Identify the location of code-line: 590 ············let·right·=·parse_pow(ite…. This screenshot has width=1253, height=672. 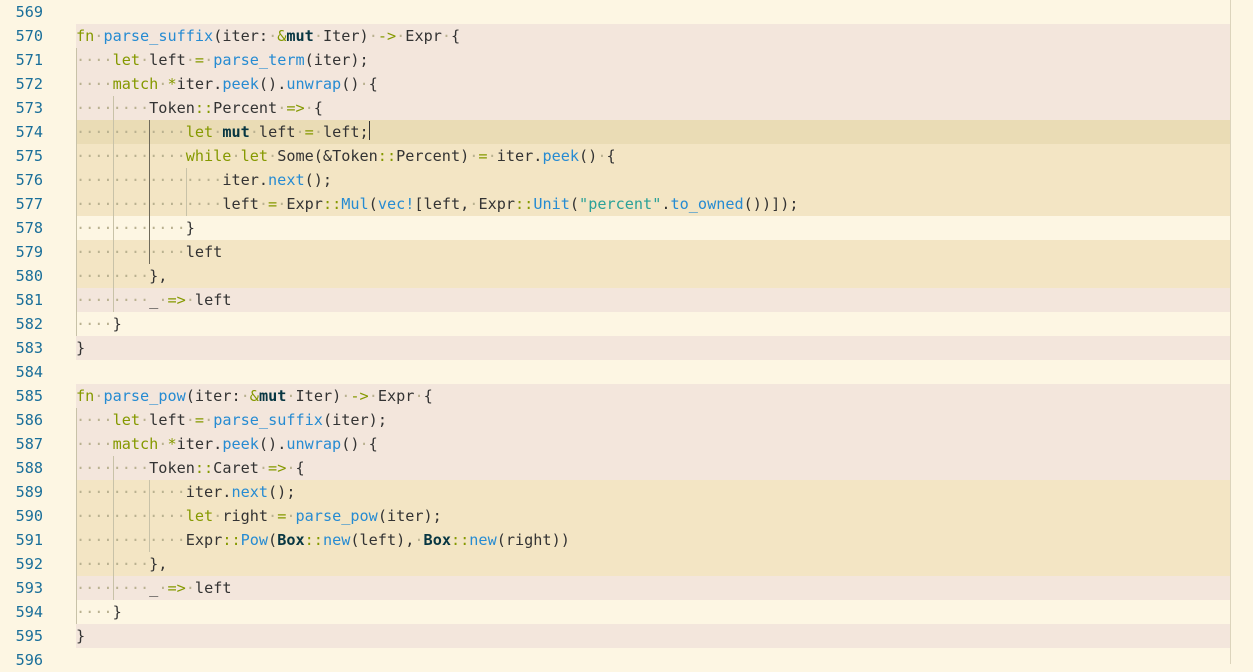
(626, 516).